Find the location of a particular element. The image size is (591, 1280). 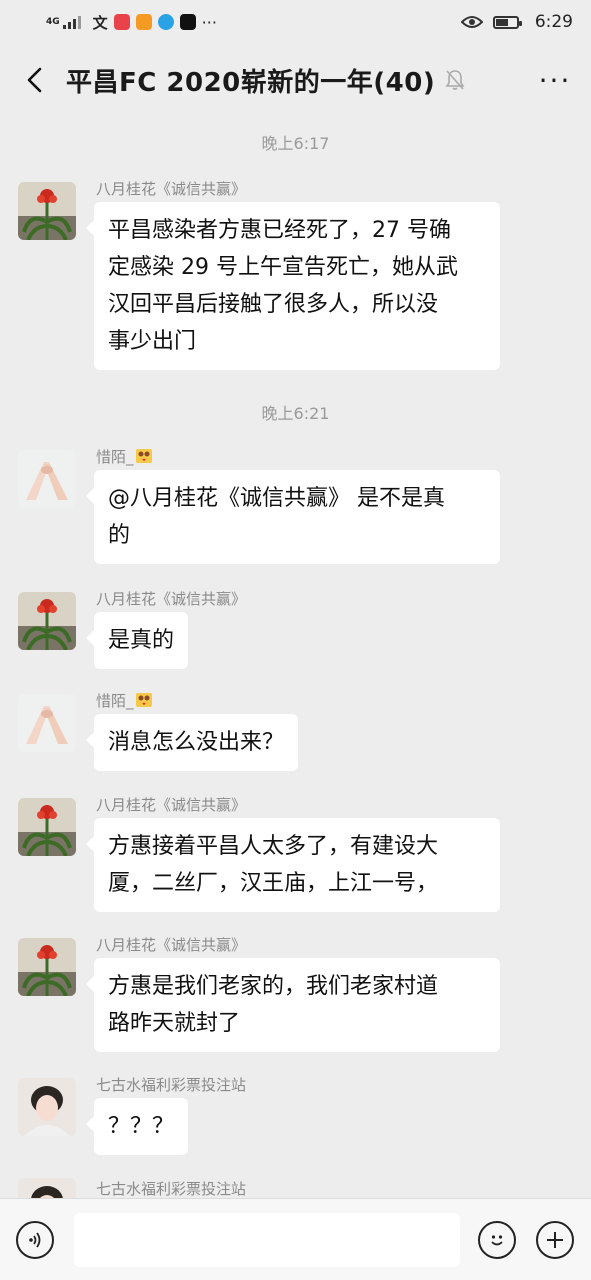

message-line: @八月桂花《诚信共赢》 是不是真 is located at coordinates (276, 498).